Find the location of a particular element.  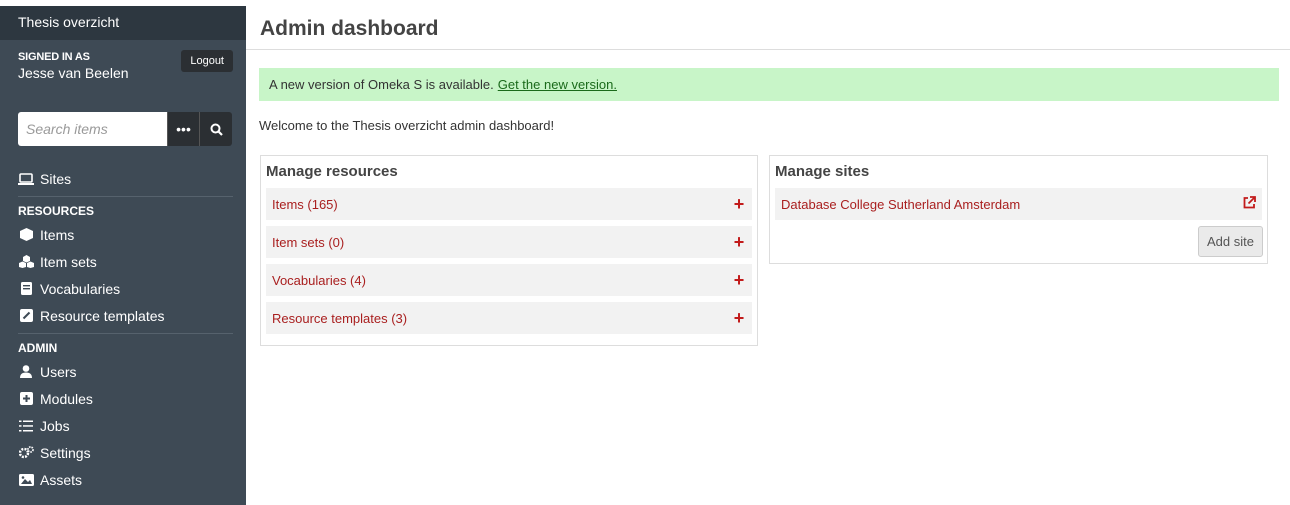

advanced-search-button: ••• is located at coordinates (183, 129).